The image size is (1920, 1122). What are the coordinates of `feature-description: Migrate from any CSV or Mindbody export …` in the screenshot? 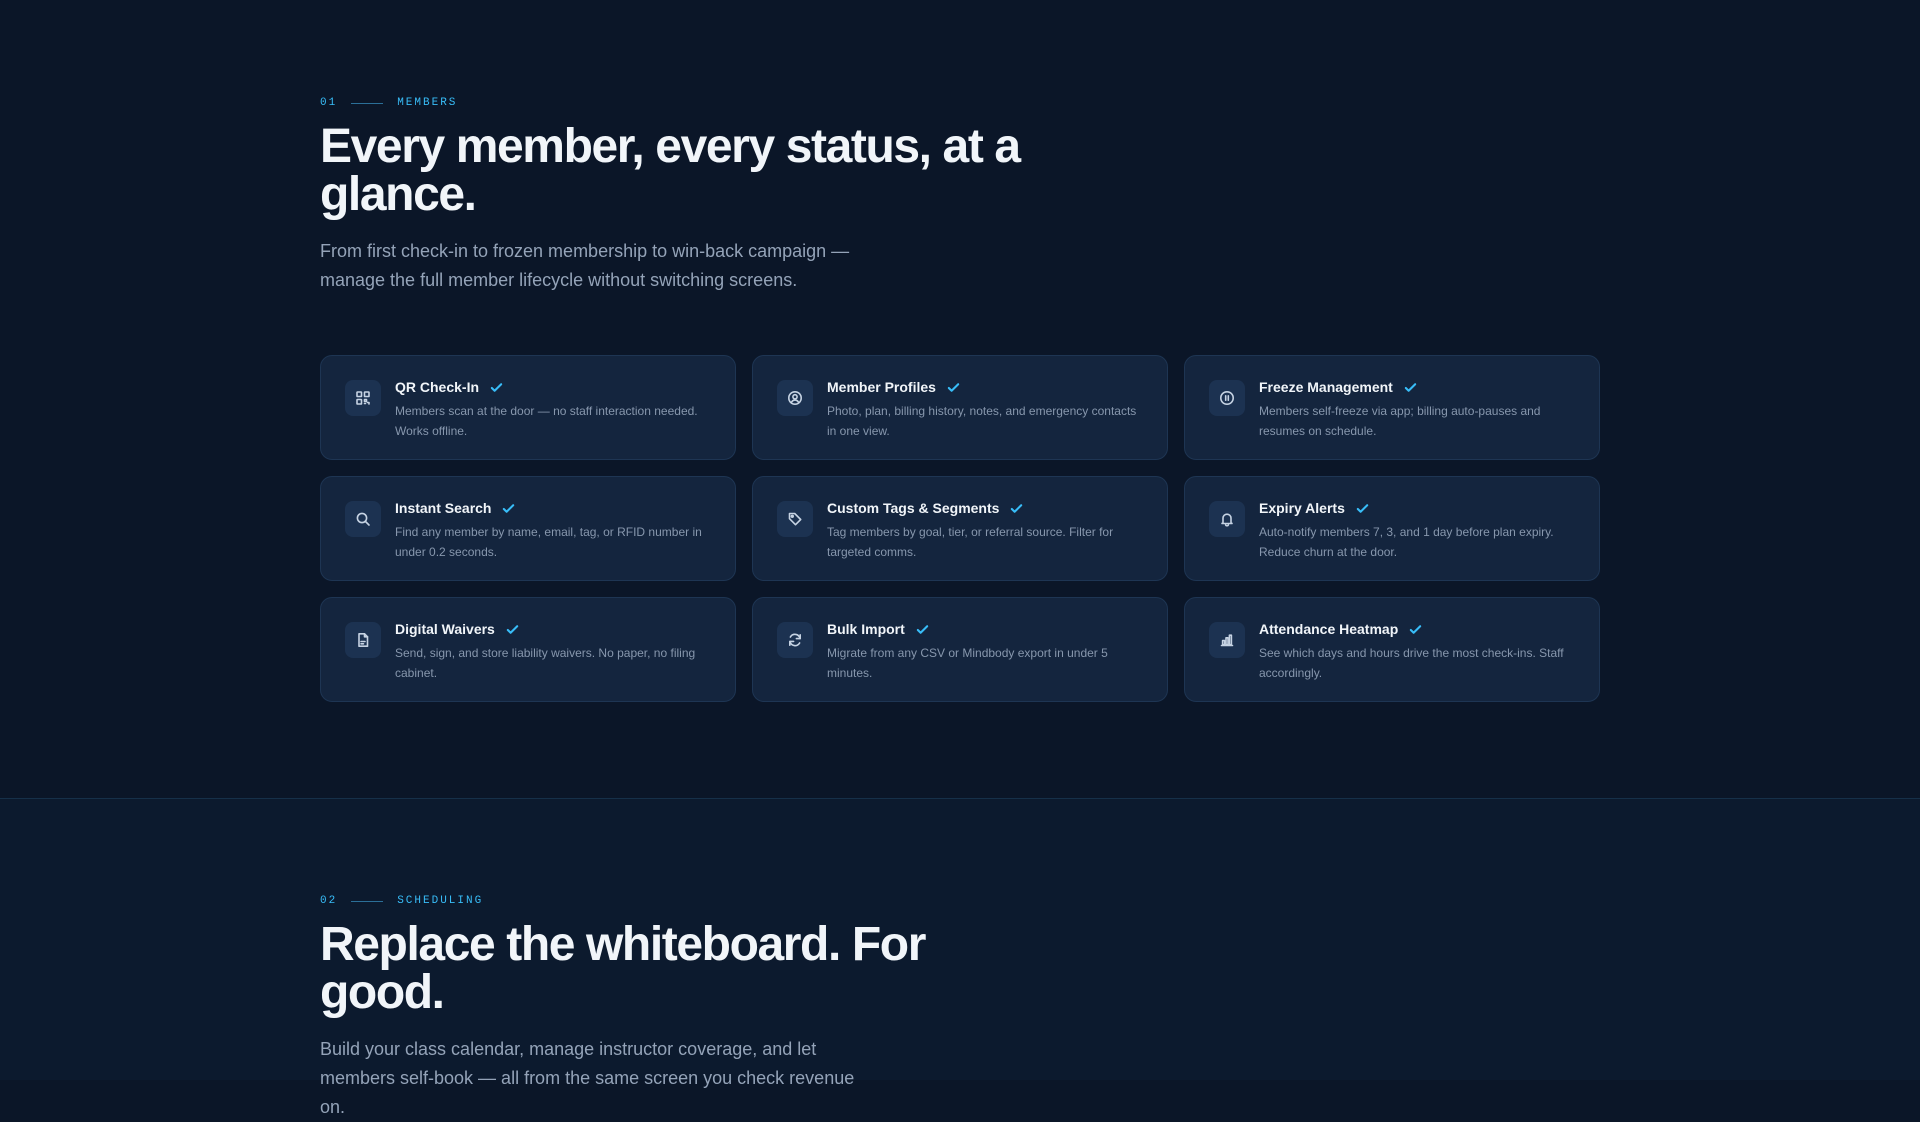 It's located at (967, 663).